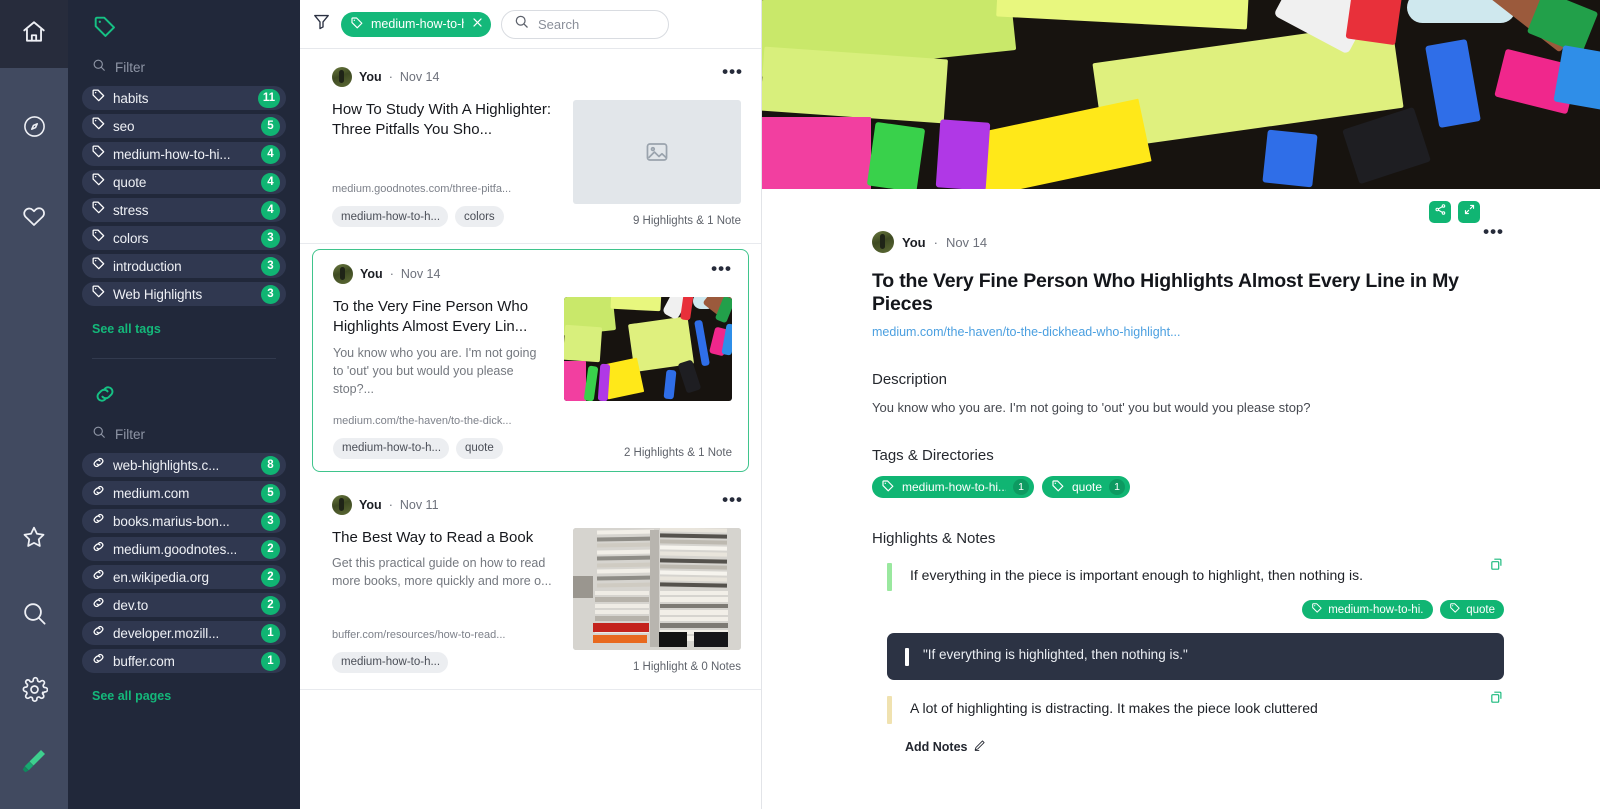 The image size is (1600, 809). I want to click on avatar, so click(342, 77).